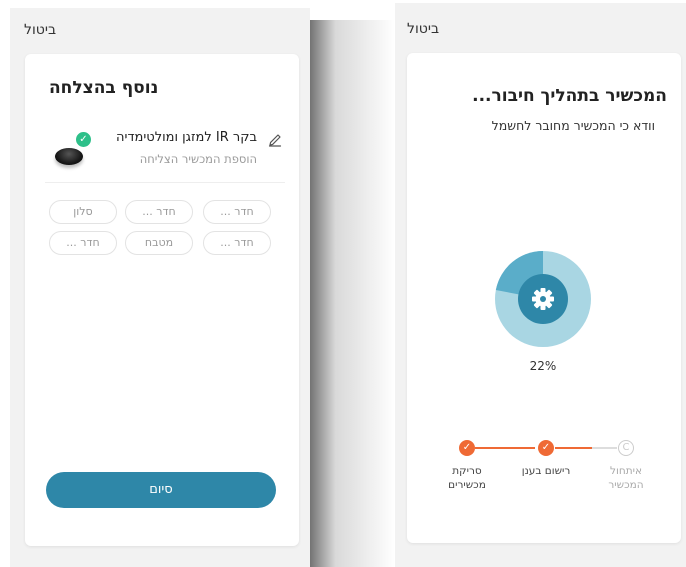  What do you see at coordinates (626, 478) in the screenshot?
I see `step-label-init: איתחול המכשיר` at bounding box center [626, 478].